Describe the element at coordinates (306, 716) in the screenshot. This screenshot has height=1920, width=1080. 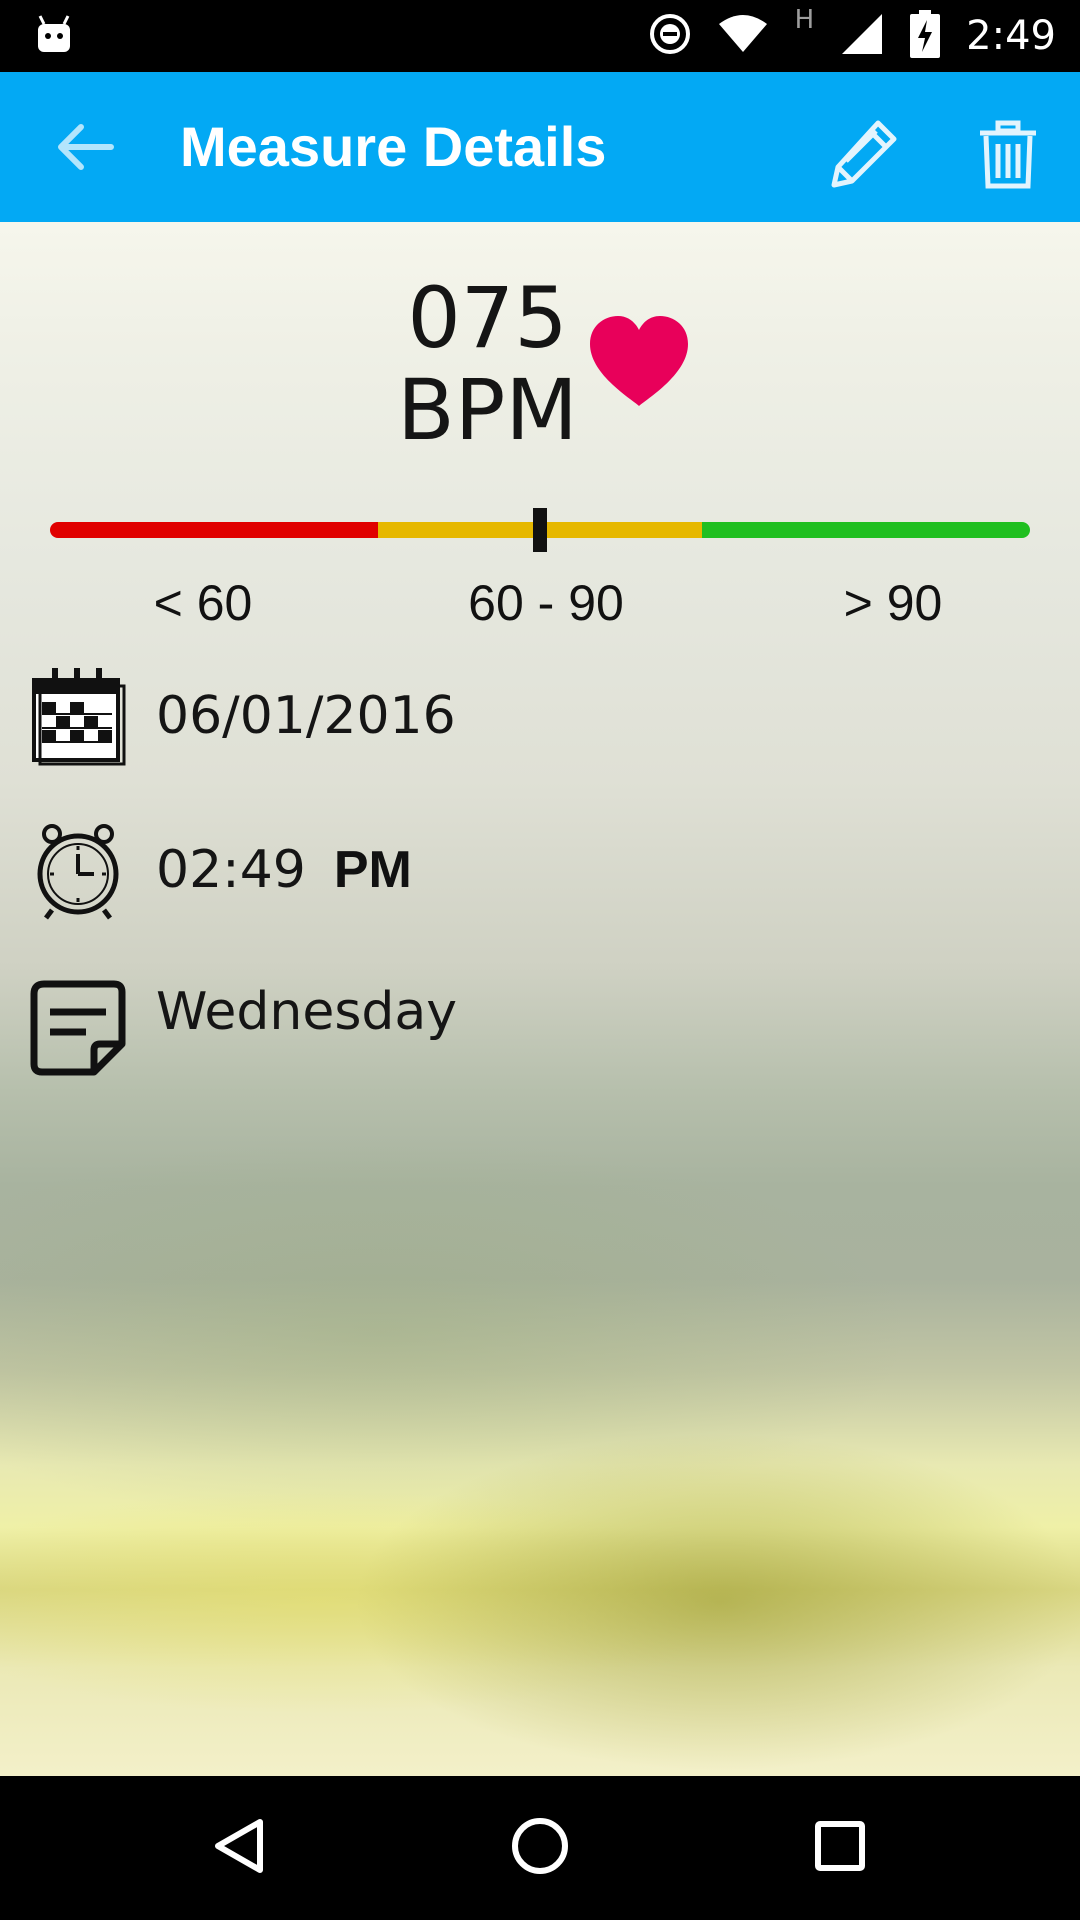
I see `date-value: 06/01/2016` at that location.